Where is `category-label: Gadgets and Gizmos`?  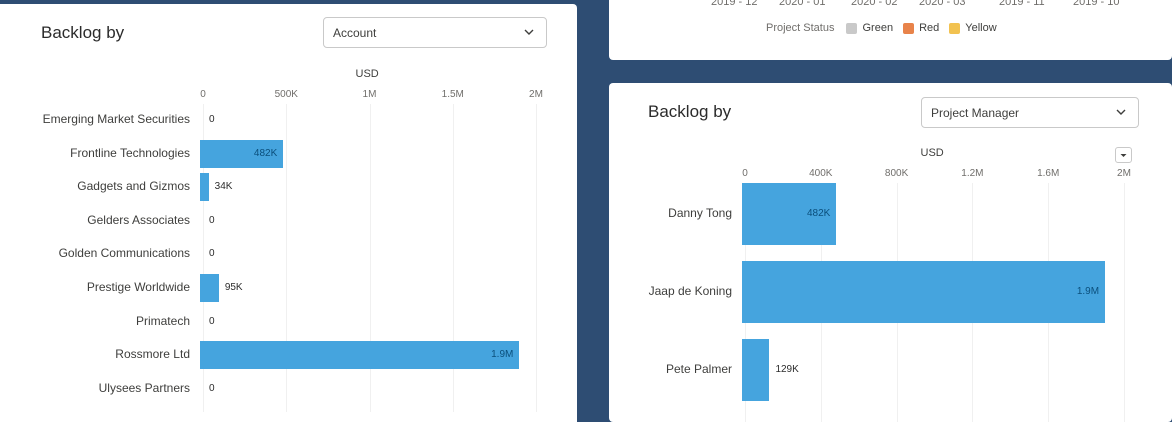
category-label: Gadgets and Gizmos is located at coordinates (133, 186).